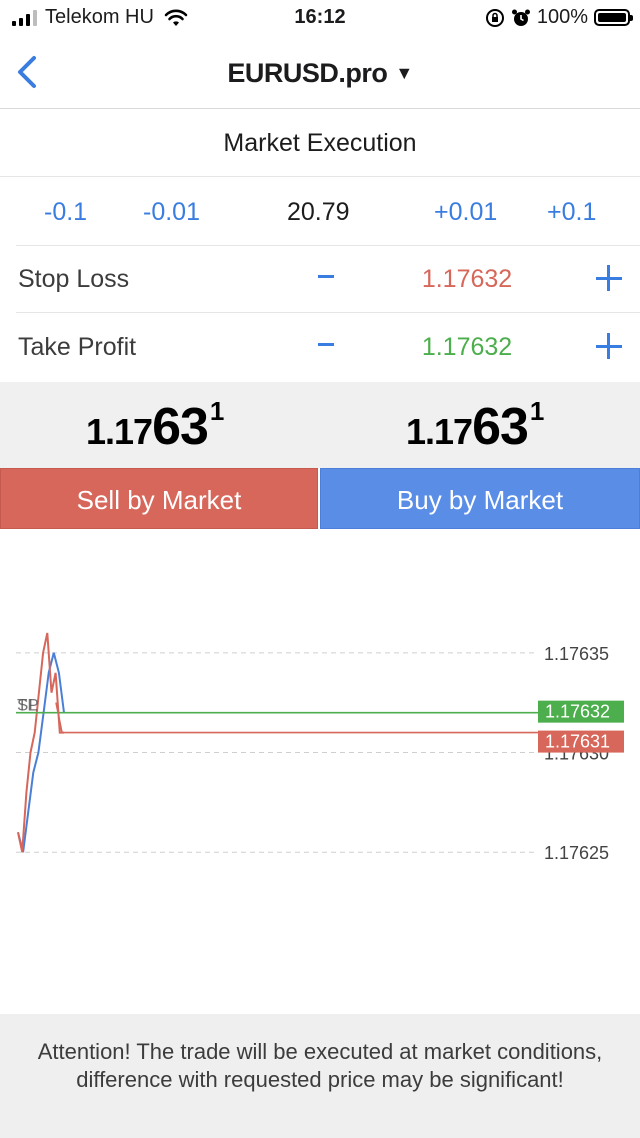 Image resolution: width=640 pixels, height=1138 pixels. I want to click on stop-loss-plus-button, so click(609, 278).